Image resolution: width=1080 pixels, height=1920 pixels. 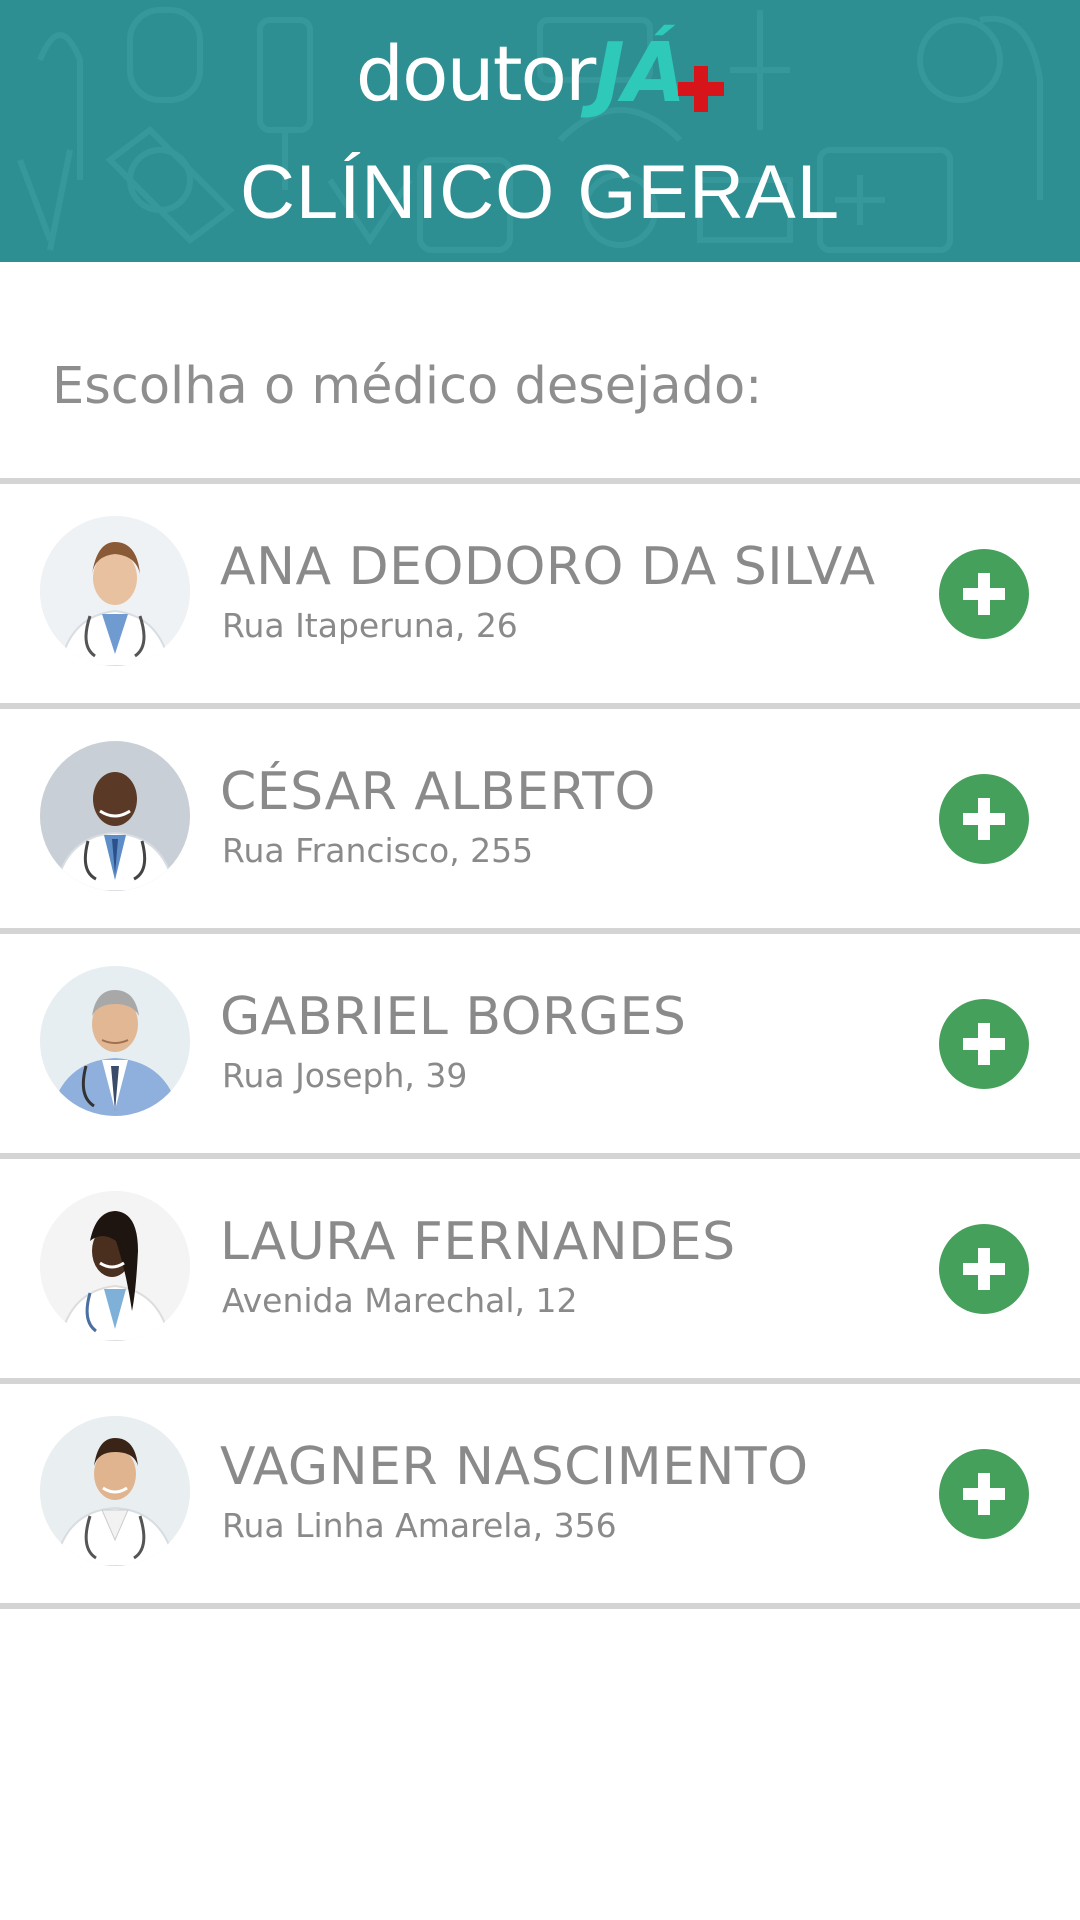 What do you see at coordinates (540, 131) in the screenshot?
I see `header: doutorJÁ CLÍNICO GERAL` at bounding box center [540, 131].